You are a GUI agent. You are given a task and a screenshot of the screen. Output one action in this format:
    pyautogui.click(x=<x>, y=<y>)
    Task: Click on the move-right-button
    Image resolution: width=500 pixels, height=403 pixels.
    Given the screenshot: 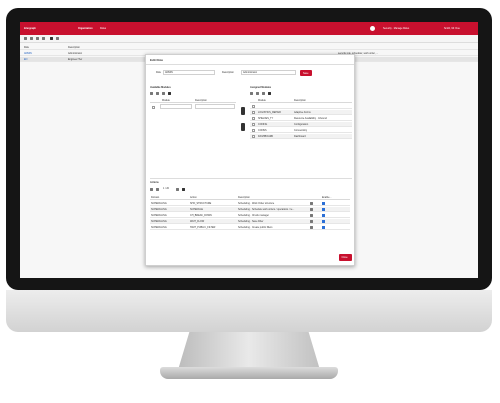 What is the action you would take?
    pyautogui.click(x=243, y=111)
    